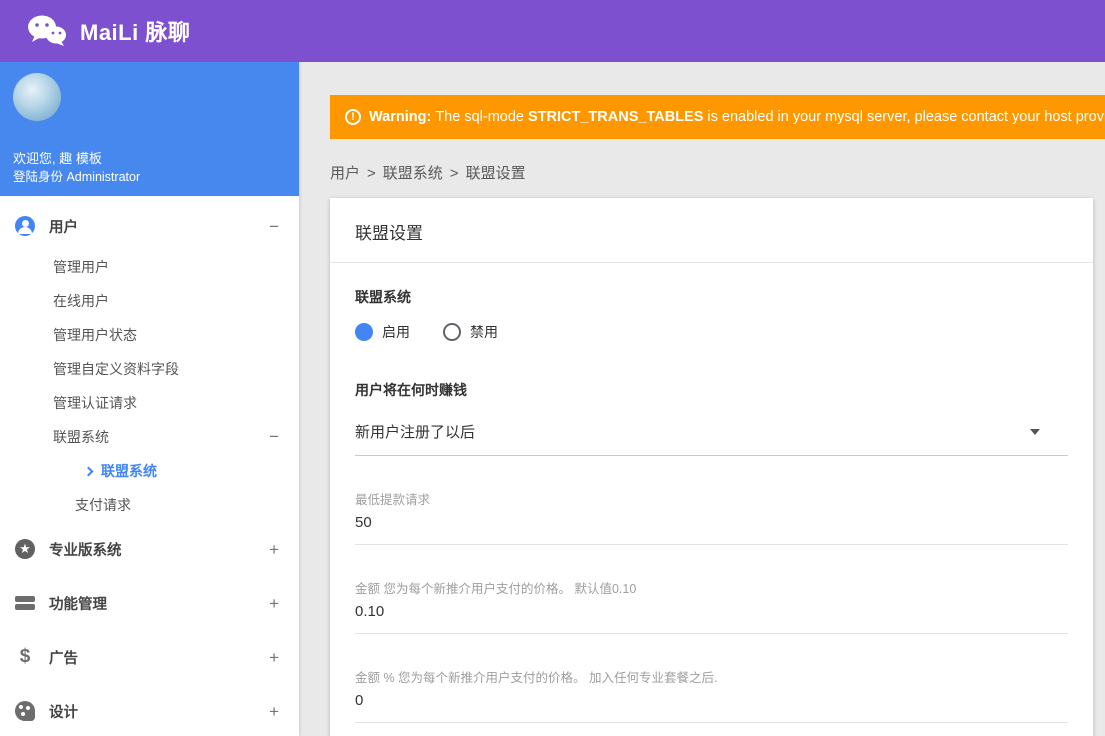 The image size is (1105, 736). I want to click on sidebar-item-manage-users: 管理用户, so click(149, 267).